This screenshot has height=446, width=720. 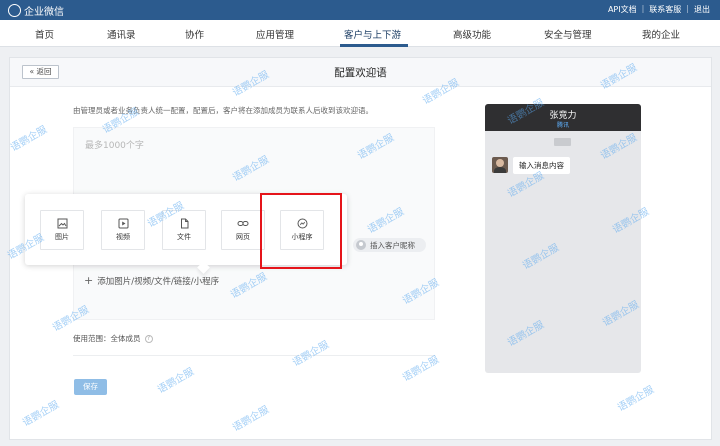 I want to click on nav-item-collaboration: 协作, so click(x=194, y=34).